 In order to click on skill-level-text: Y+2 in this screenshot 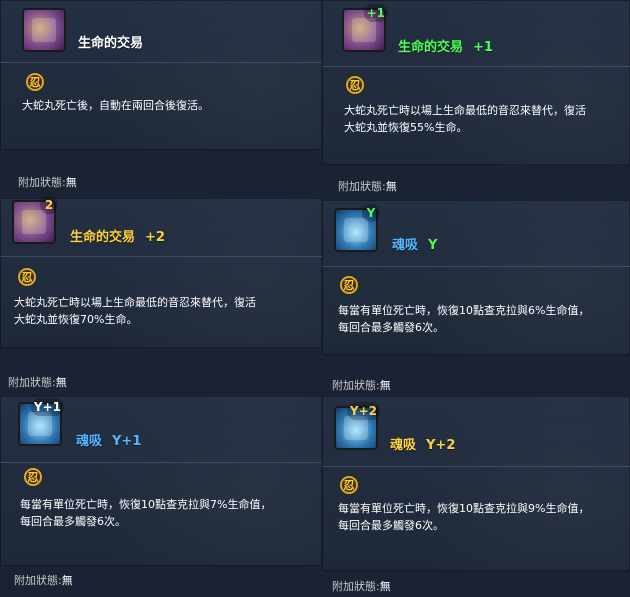, I will do `click(441, 445)`.